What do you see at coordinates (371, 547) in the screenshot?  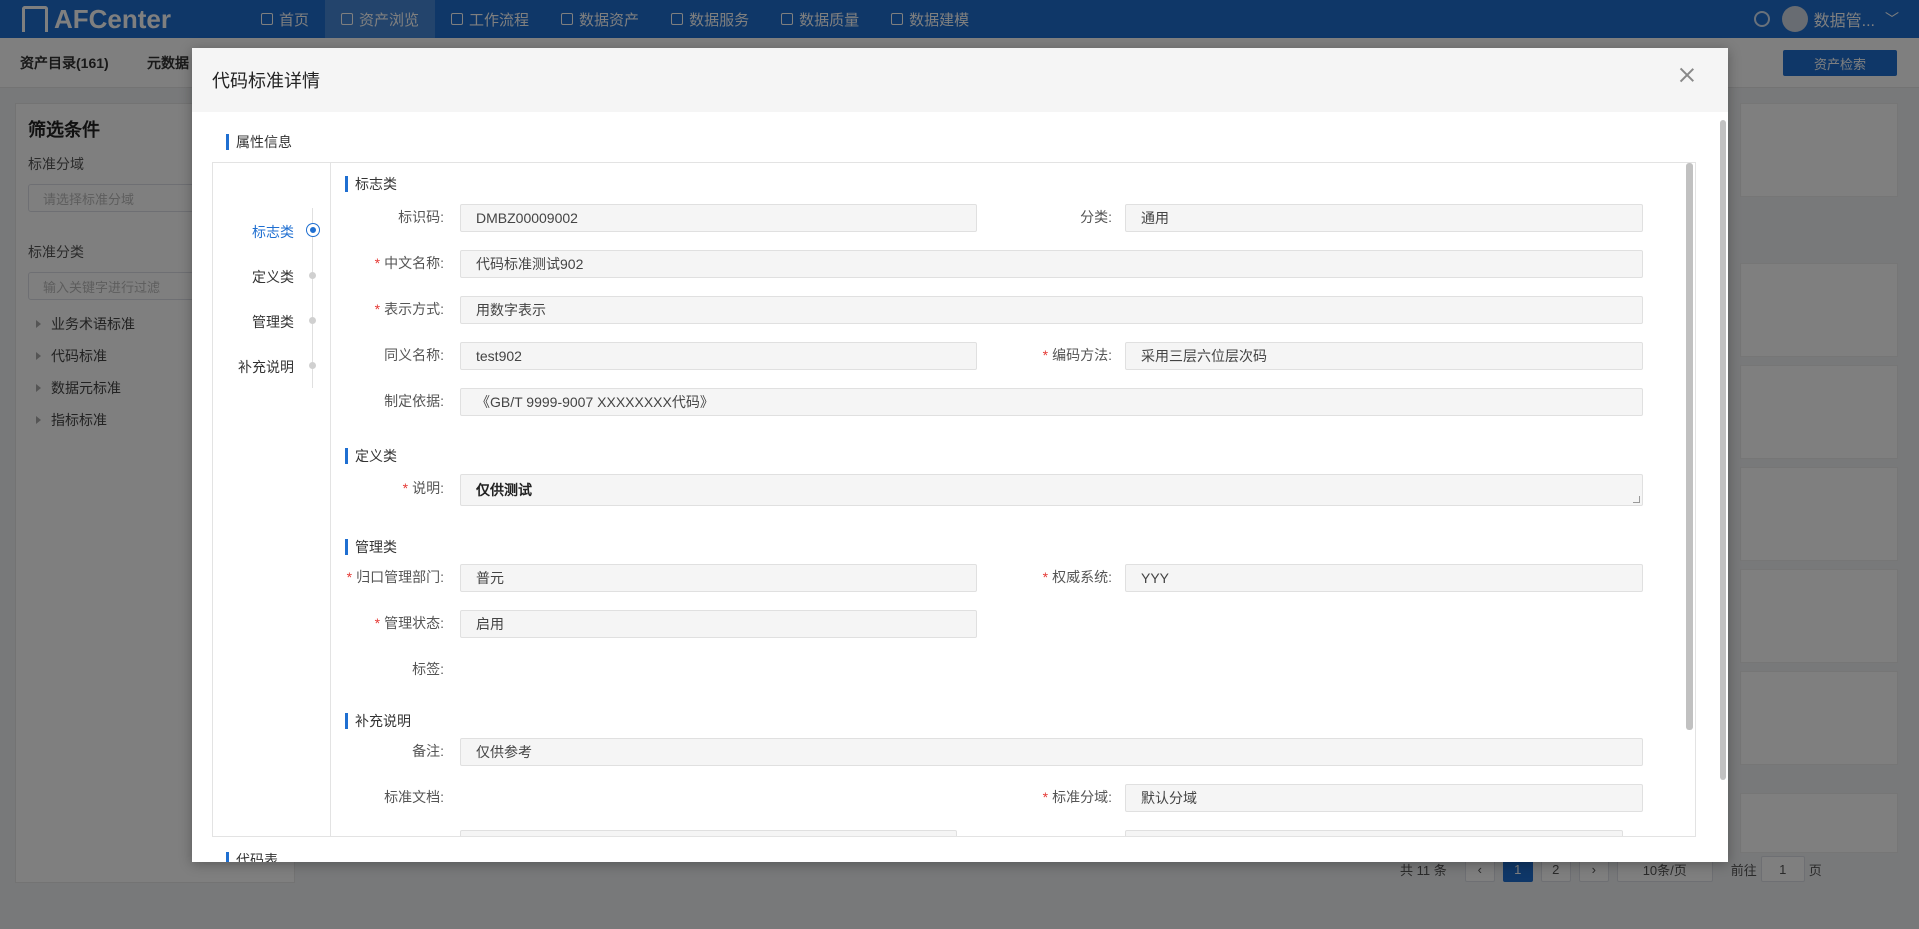 I see `group-manage-title: 管理类` at bounding box center [371, 547].